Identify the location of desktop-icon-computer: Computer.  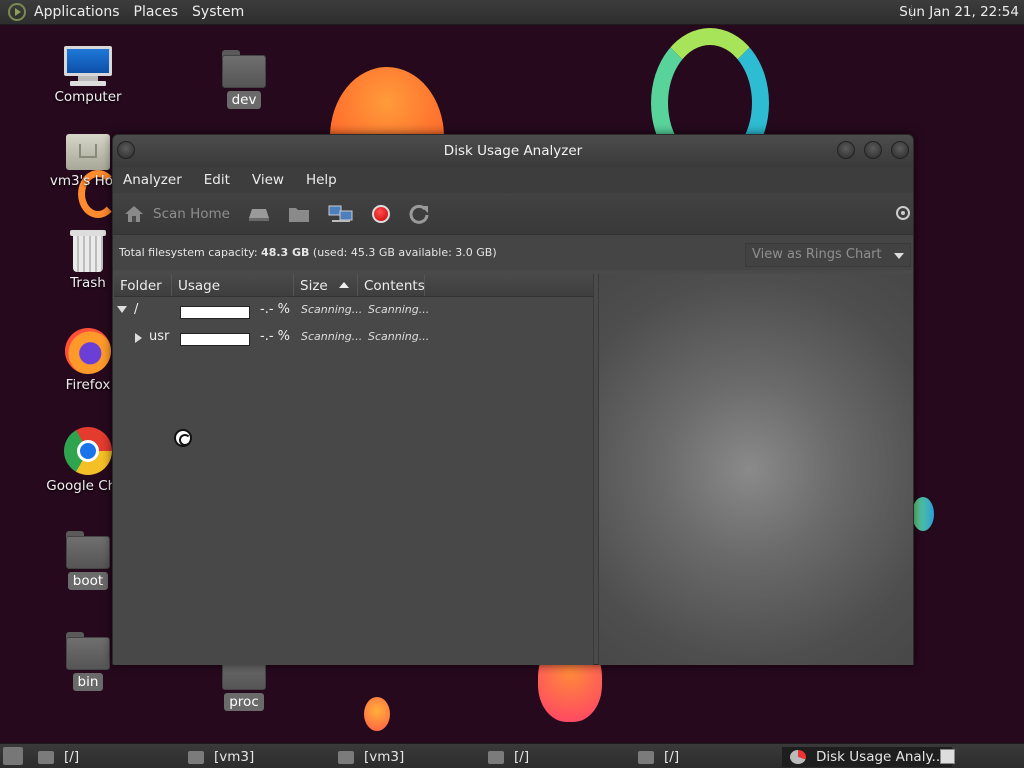
(88, 75).